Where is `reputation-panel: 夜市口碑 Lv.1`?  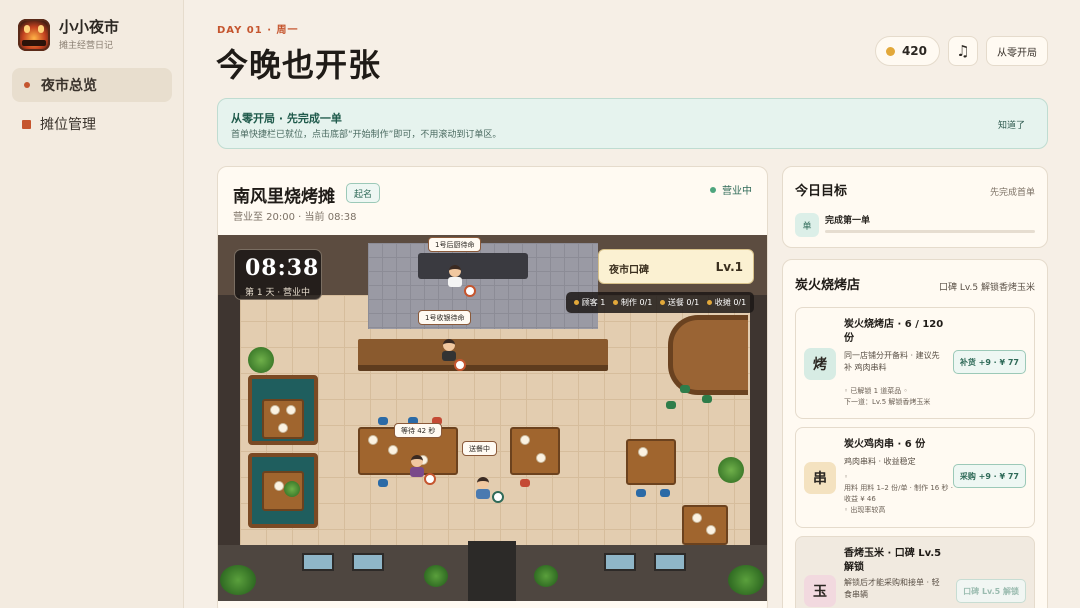 reputation-panel: 夜市口碑 Lv.1 is located at coordinates (676, 266).